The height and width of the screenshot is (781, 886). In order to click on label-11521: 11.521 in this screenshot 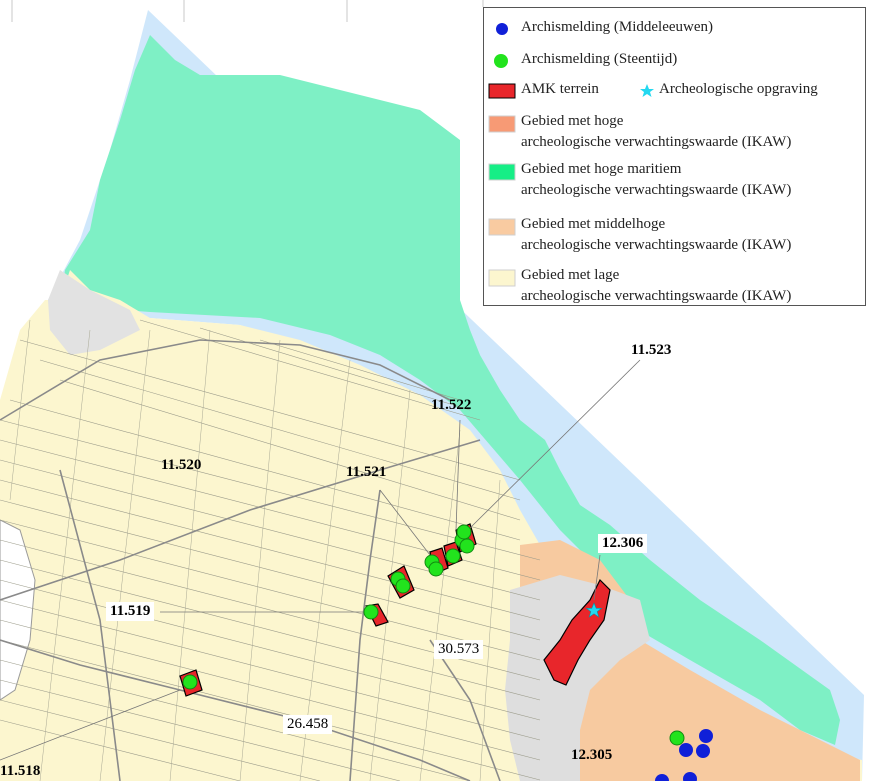, I will do `click(366, 472)`.